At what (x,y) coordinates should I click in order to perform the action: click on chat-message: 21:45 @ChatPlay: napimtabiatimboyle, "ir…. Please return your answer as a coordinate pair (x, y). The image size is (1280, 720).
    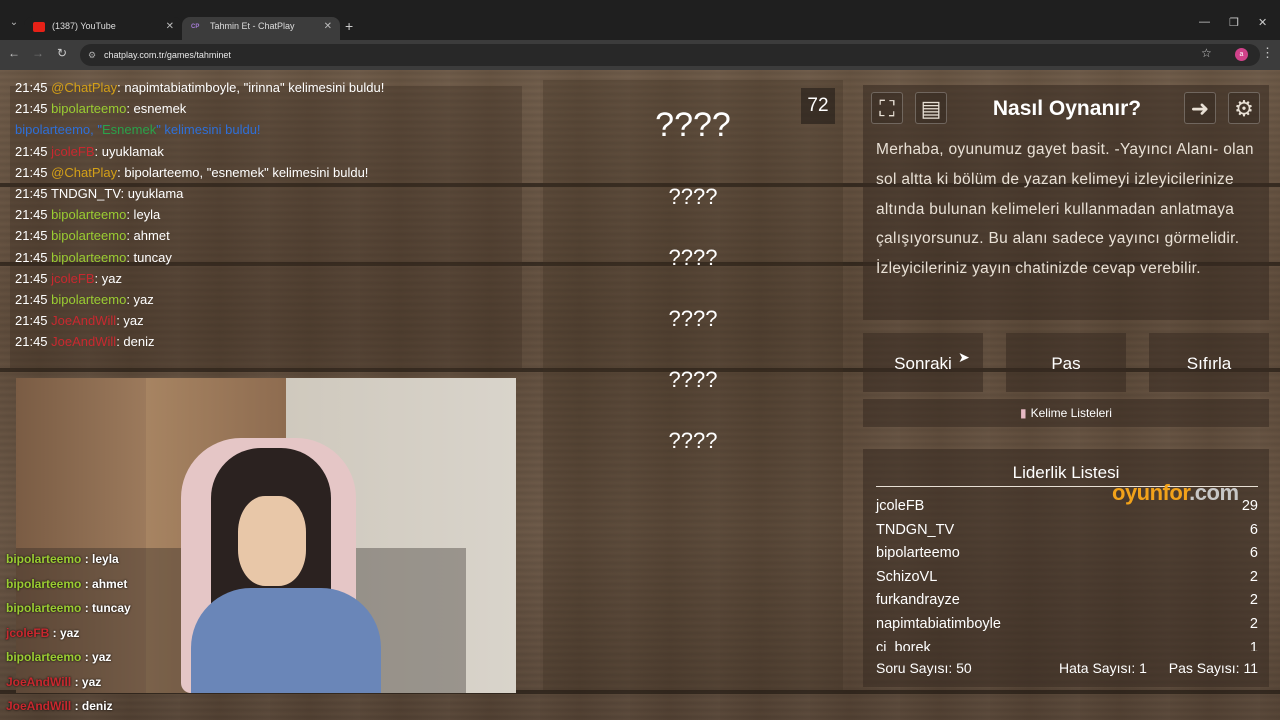
    Looking at the image, I should click on (199, 87).